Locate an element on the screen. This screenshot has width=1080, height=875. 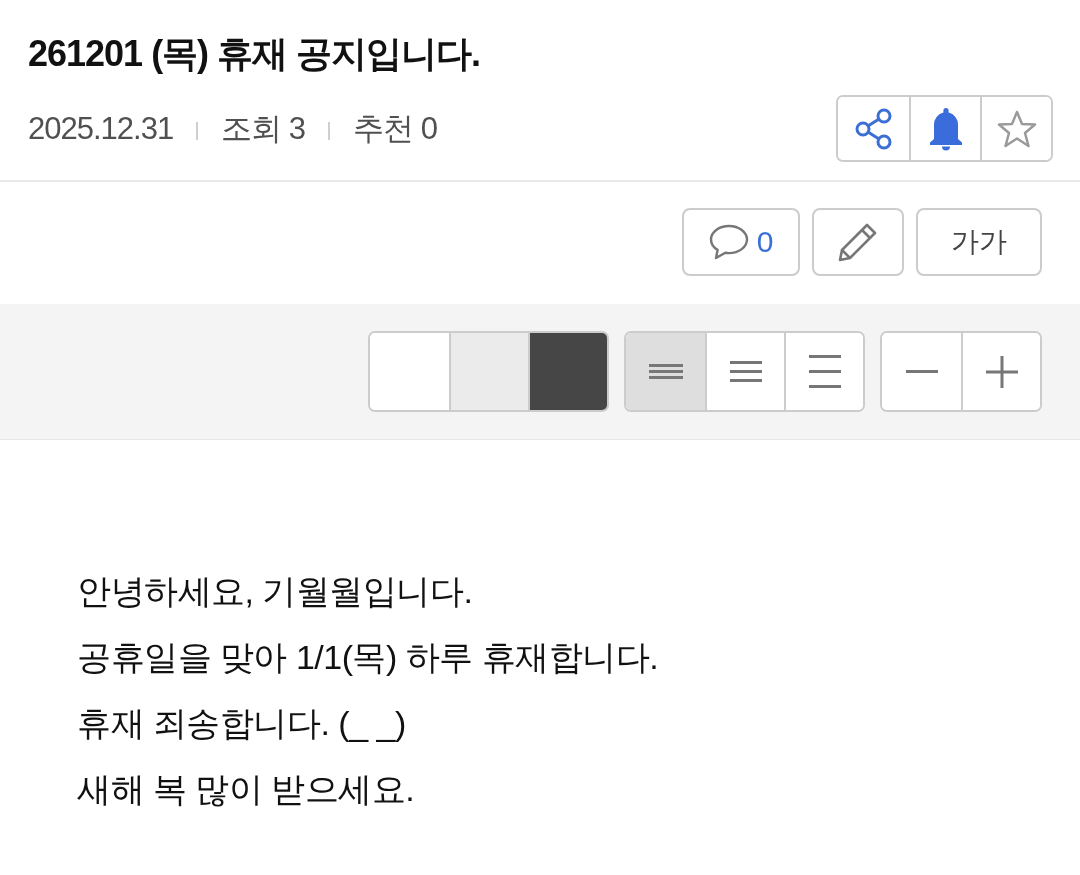
share-icon is located at coordinates (873, 128).